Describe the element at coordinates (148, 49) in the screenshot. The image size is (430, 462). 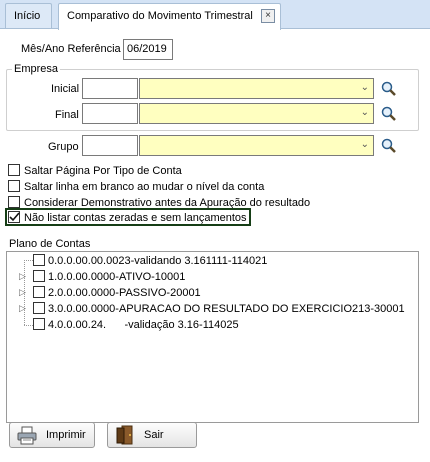
I see `ref-input: 06/2019` at that location.